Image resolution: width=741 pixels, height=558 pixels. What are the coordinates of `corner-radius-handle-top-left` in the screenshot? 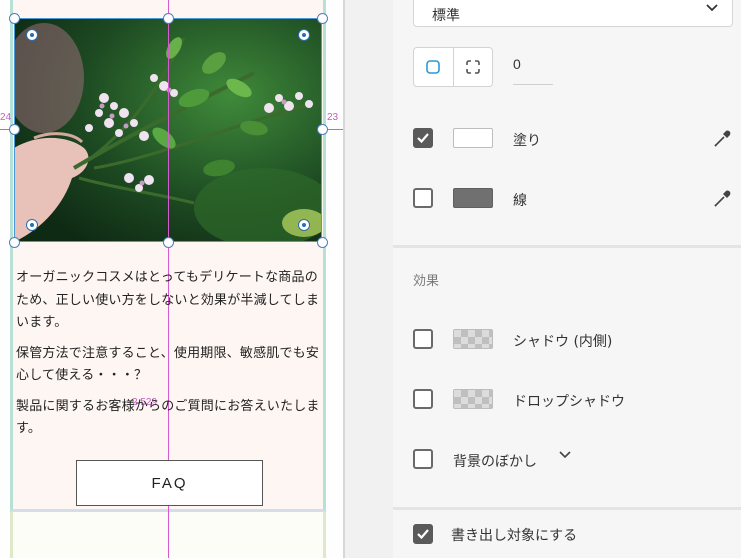 It's located at (32, 35).